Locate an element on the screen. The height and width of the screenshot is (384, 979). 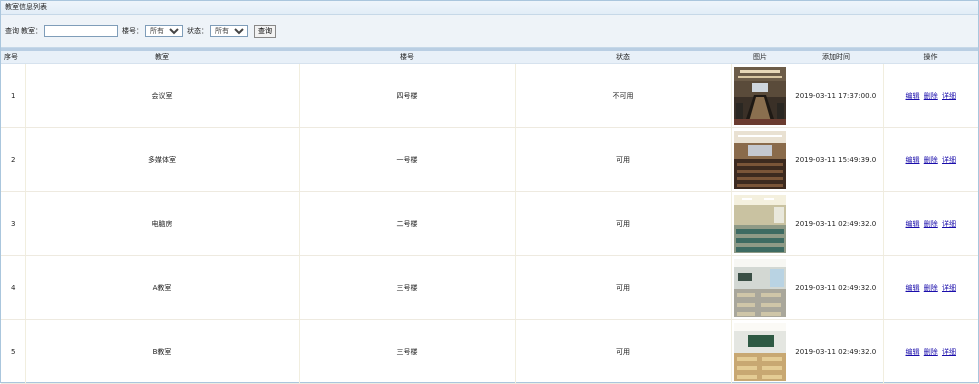
header-actions: 操作 is located at coordinates (930, 57).